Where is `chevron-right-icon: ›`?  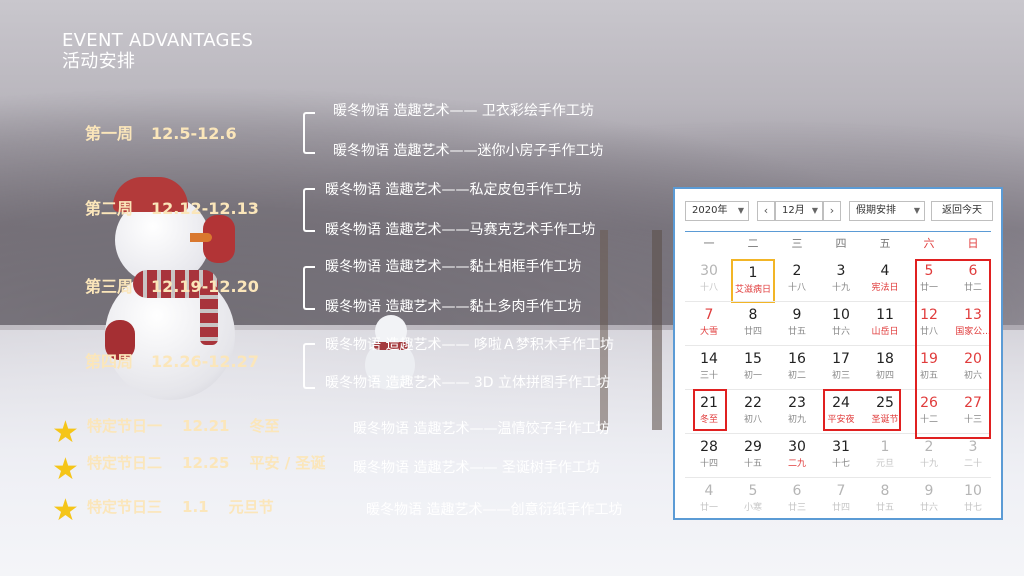
chevron-right-icon: › is located at coordinates (832, 210).